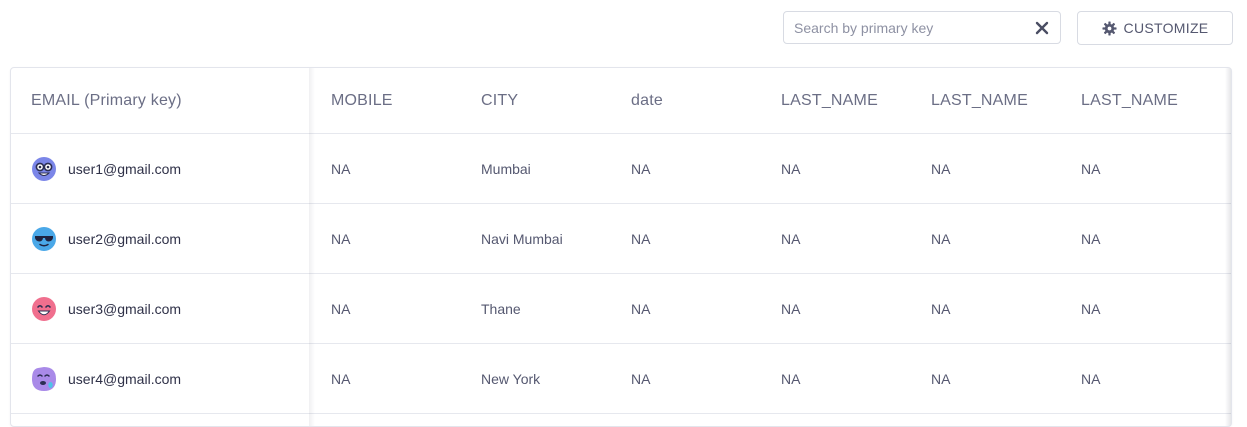 The height and width of the screenshot is (427, 1247). I want to click on city-cell: Mumbai, so click(506, 168).